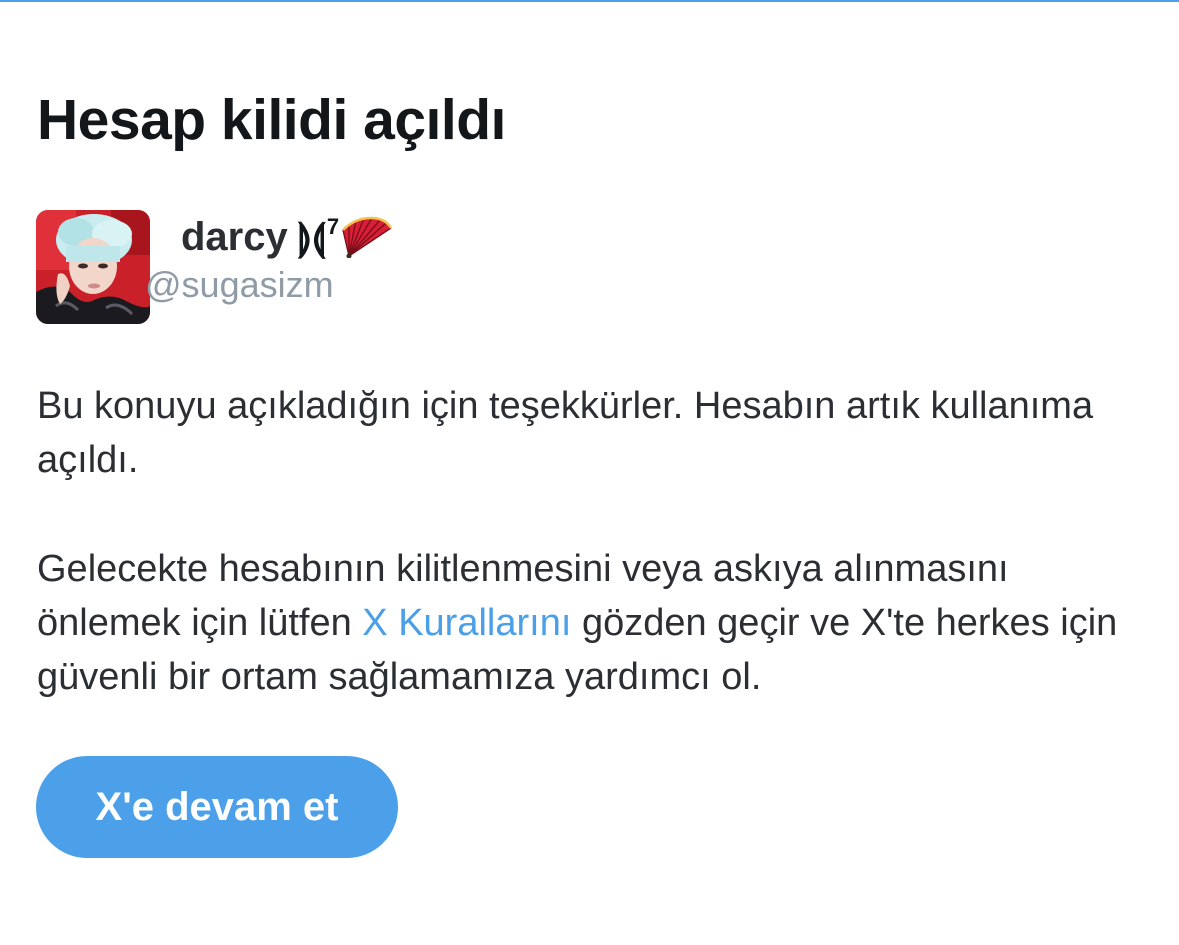 This screenshot has height=945, width=1179. What do you see at coordinates (589, 1) in the screenshot?
I see `top-divider` at bounding box center [589, 1].